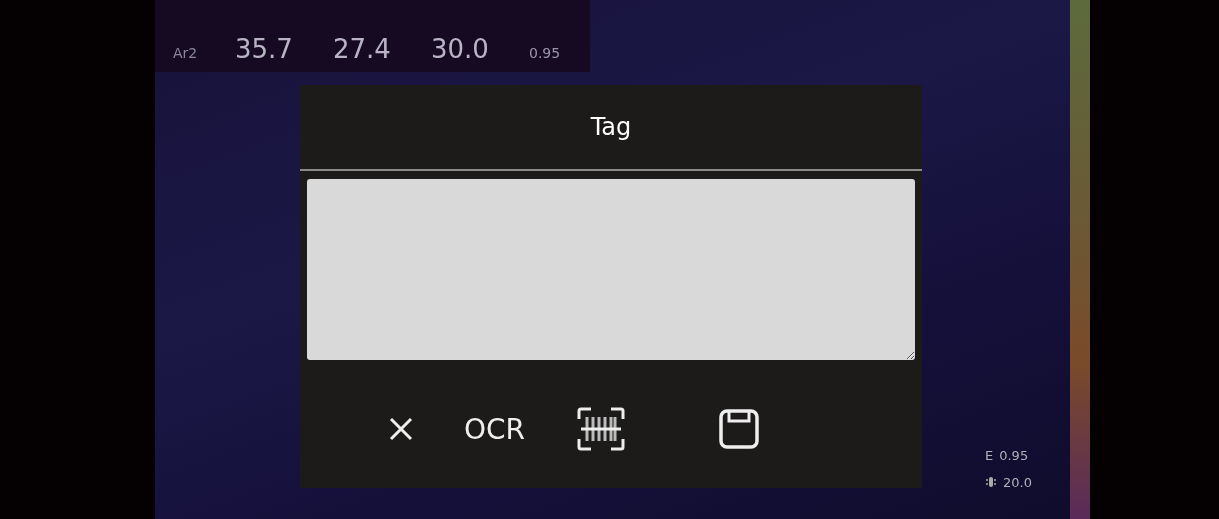 This screenshot has height=519, width=1219. Describe the element at coordinates (460, 49) in the screenshot. I see `temperature-value: 30.0` at that location.